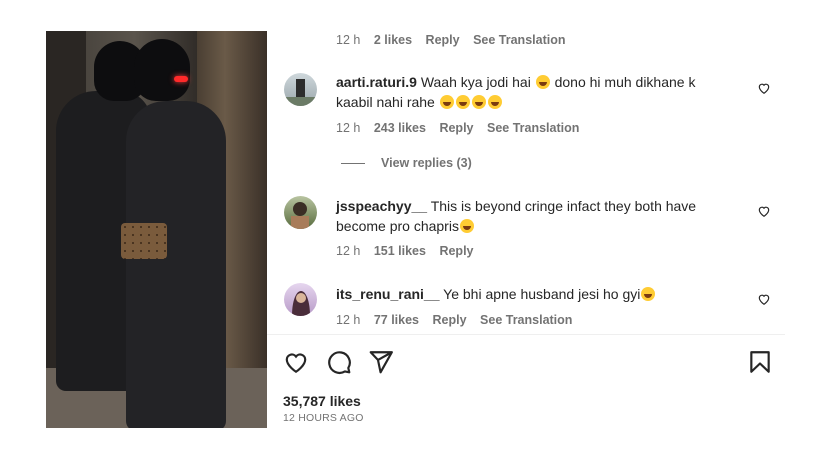 The height and width of the screenshot is (466, 830). I want to click on comment-username: jsspeachyy__, so click(381, 206).